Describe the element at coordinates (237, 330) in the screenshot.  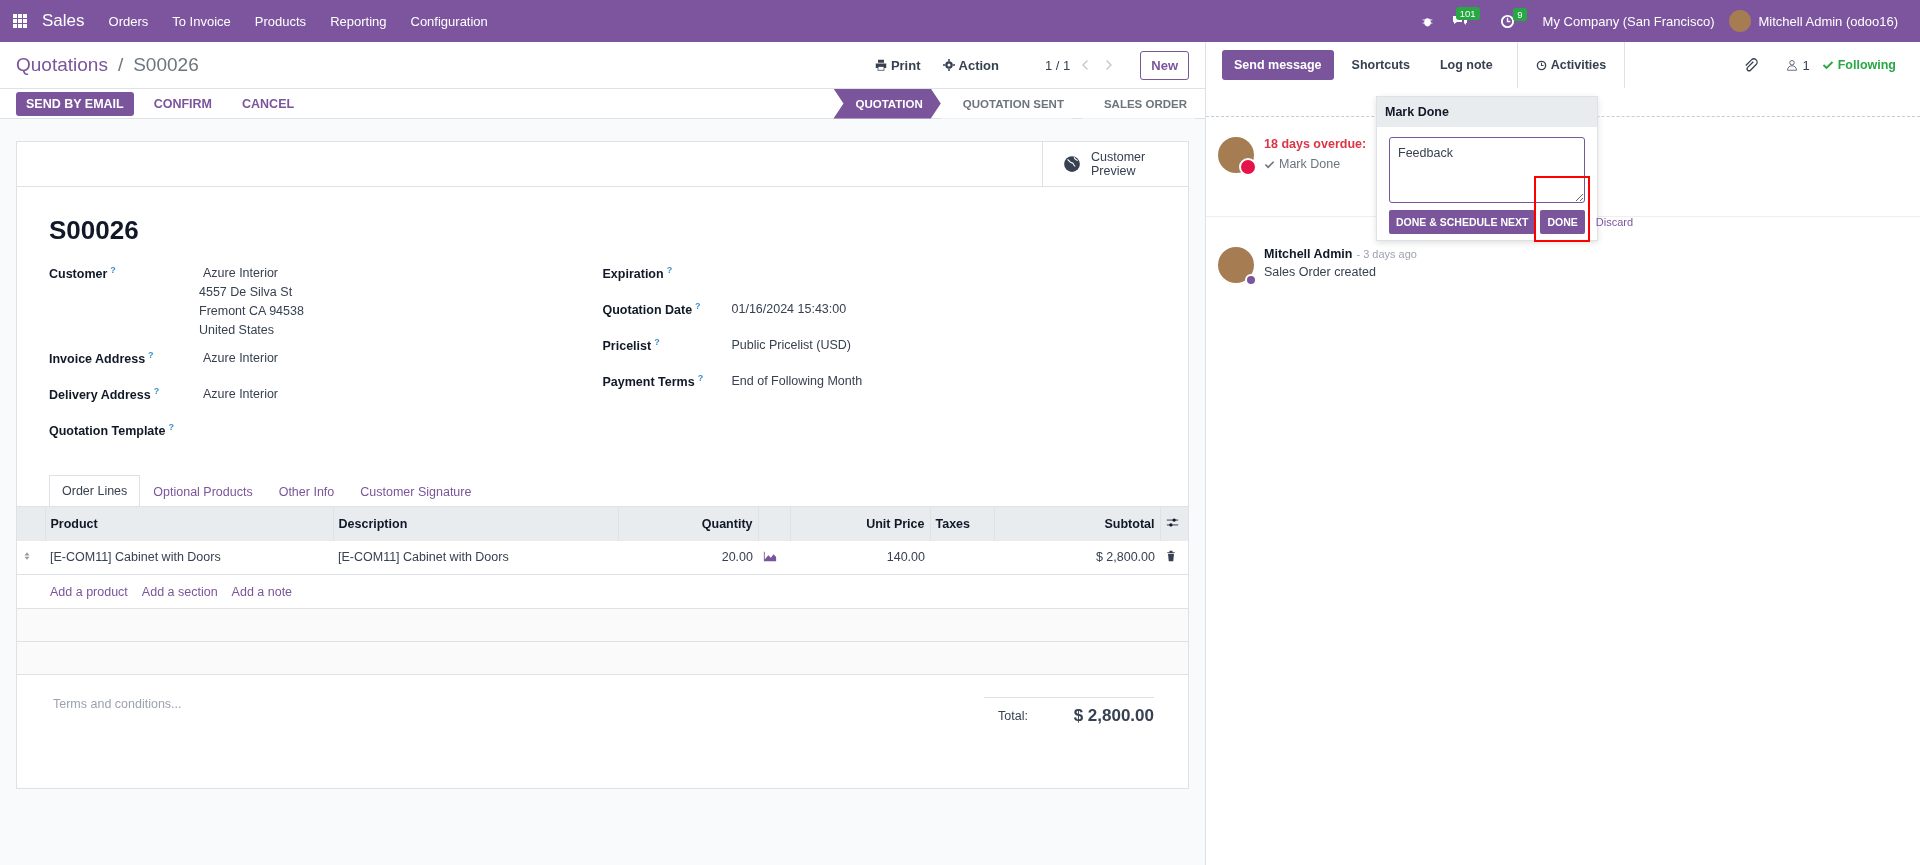
I see `field-value: United States` at that location.